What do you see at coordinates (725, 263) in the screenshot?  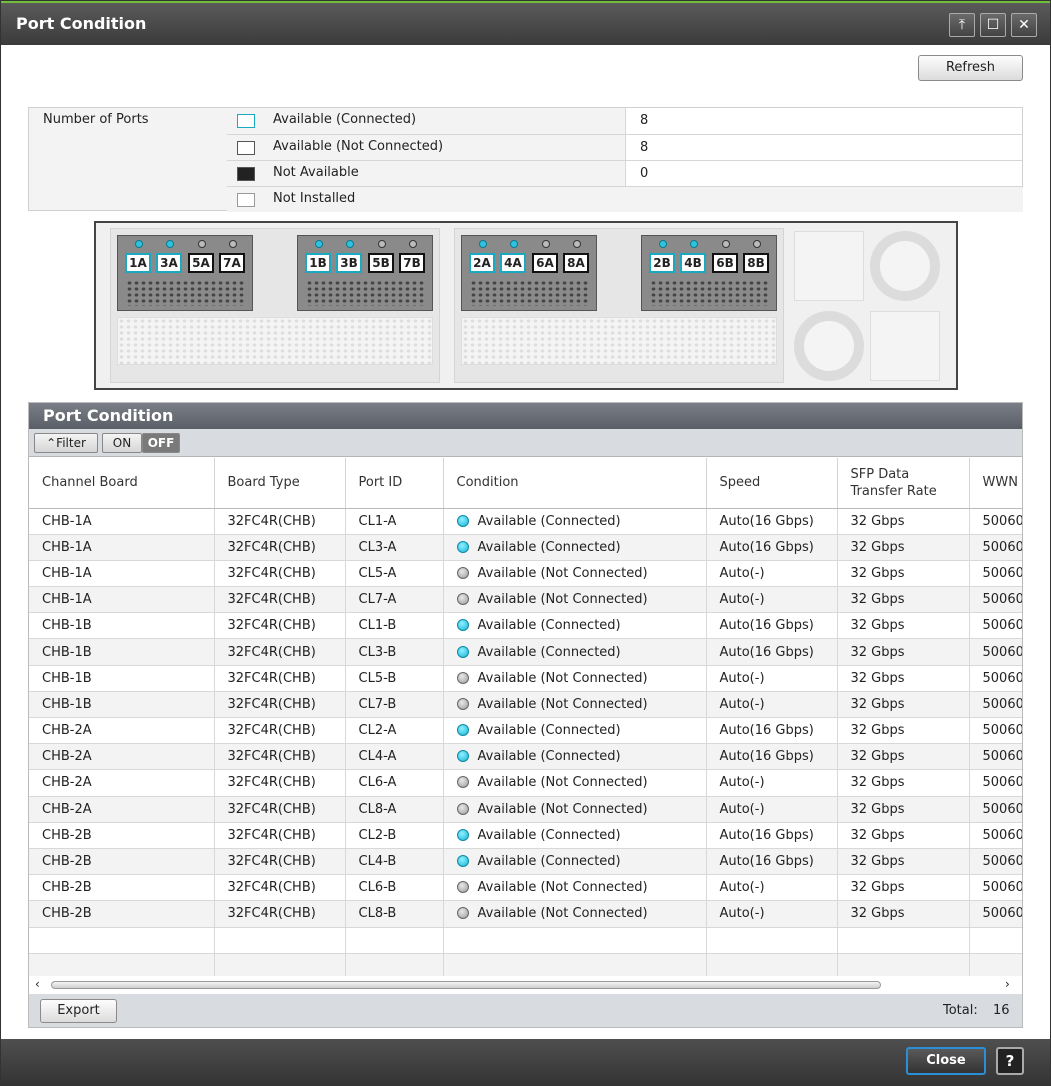 I see `port-6b: 6B` at bounding box center [725, 263].